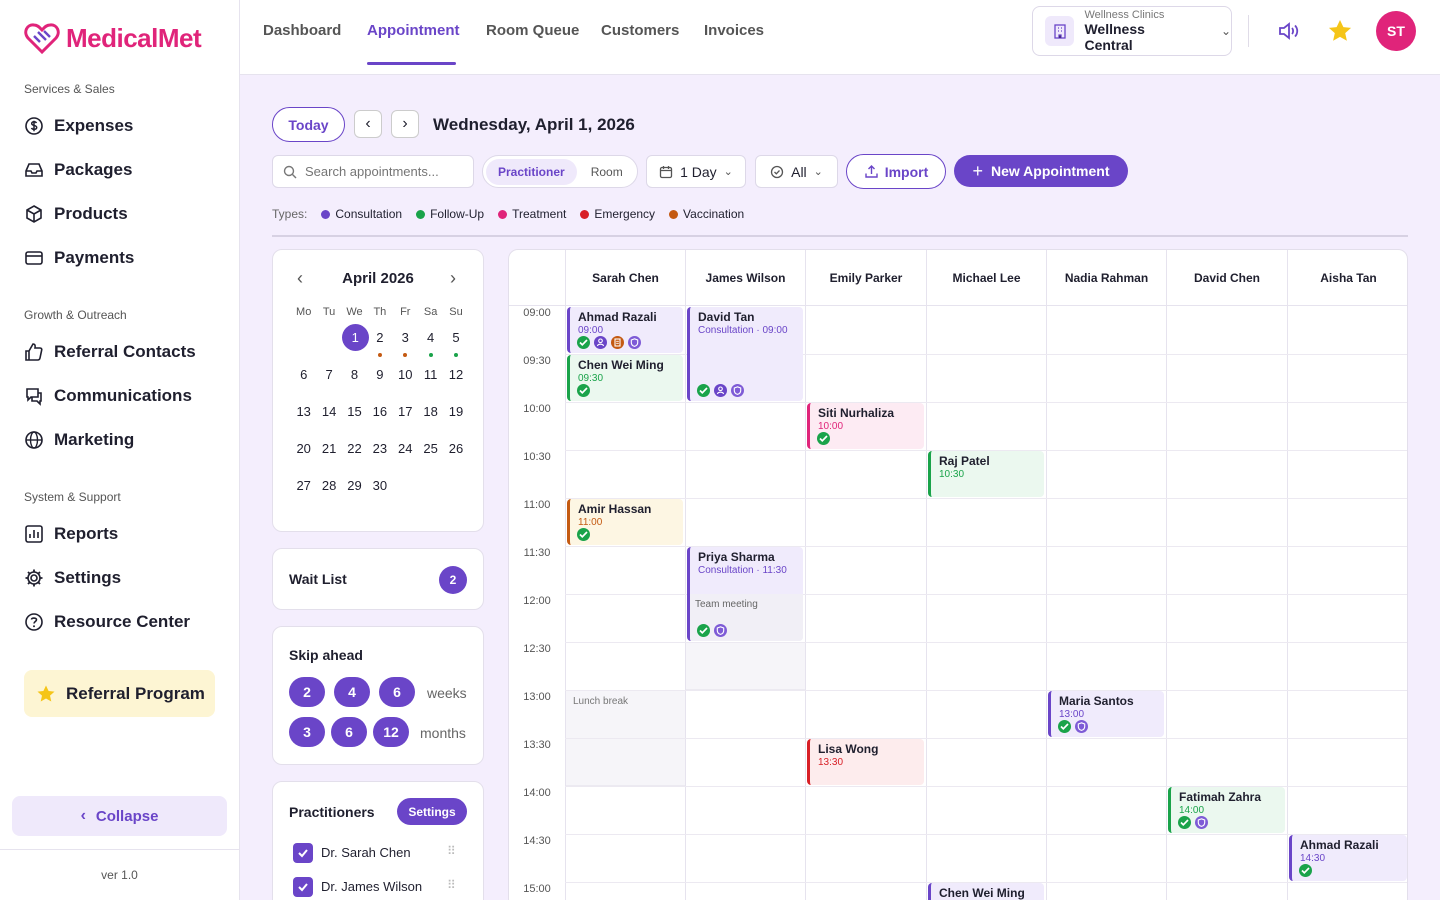 The image size is (1440, 900). What do you see at coordinates (1226, 810) in the screenshot?
I see `appointment-card: Fatimah Zahra 14:00` at bounding box center [1226, 810].